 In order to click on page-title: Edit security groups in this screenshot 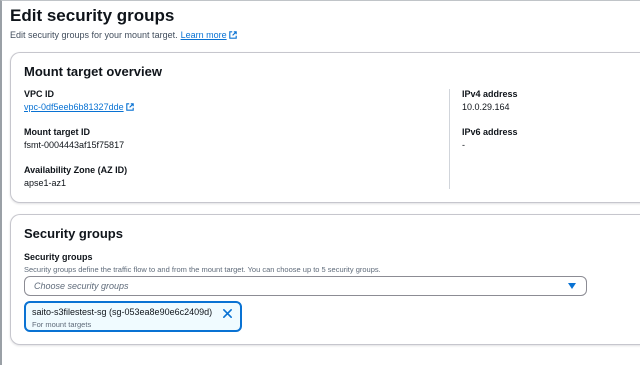, I will do `click(92, 15)`.